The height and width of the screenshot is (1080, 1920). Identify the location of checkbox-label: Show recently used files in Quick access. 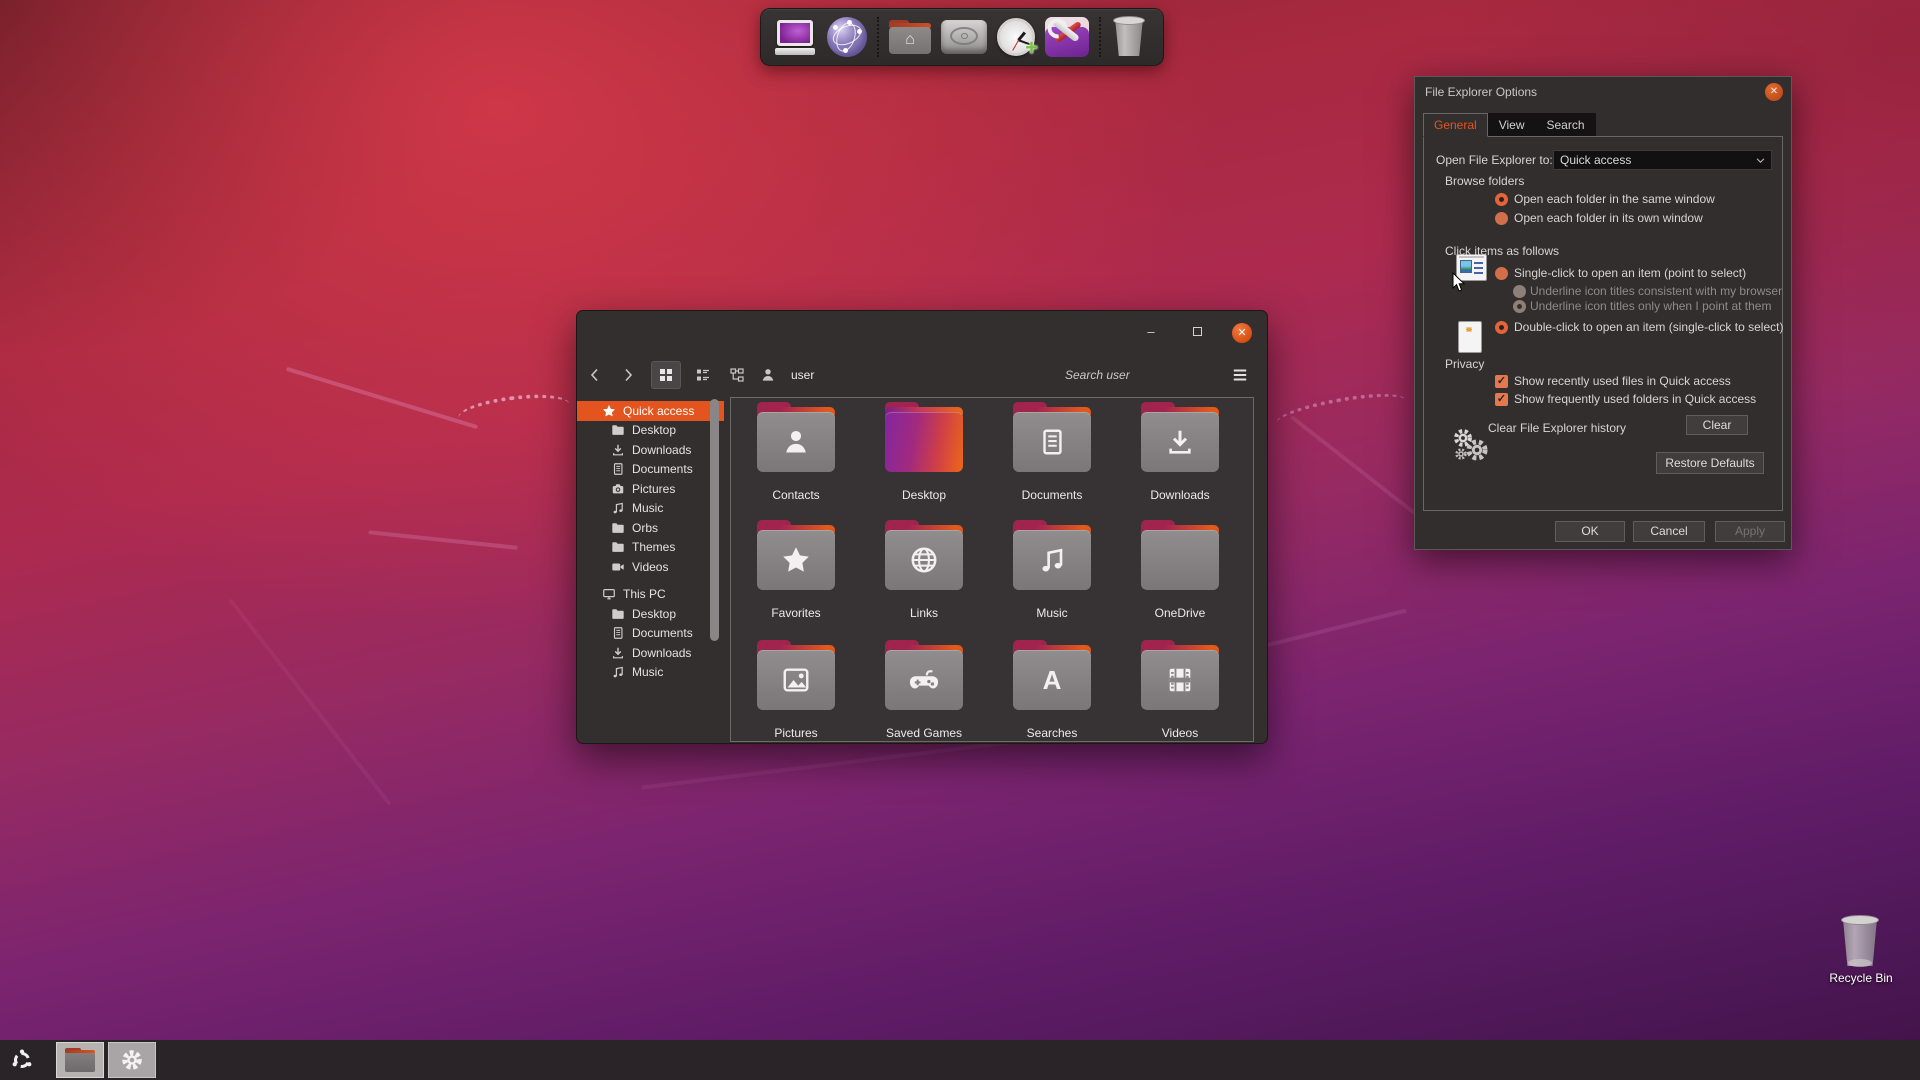
(1622, 381).